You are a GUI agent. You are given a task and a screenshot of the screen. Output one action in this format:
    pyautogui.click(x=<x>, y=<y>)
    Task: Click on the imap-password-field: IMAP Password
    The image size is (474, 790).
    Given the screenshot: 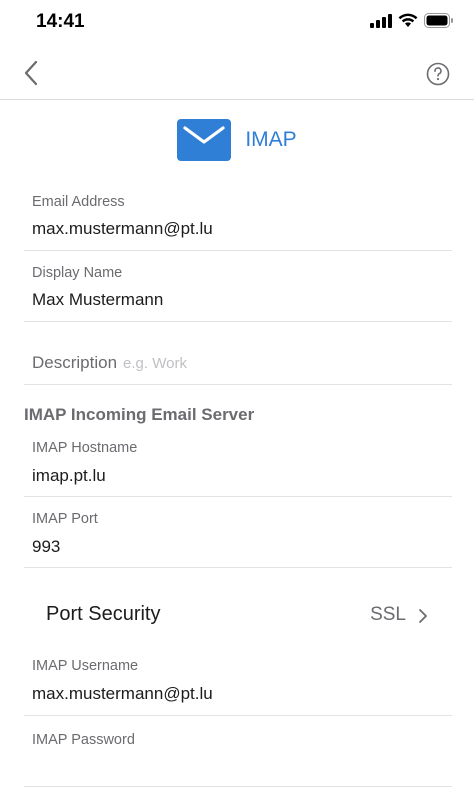 What is the action you would take?
    pyautogui.click(x=238, y=751)
    